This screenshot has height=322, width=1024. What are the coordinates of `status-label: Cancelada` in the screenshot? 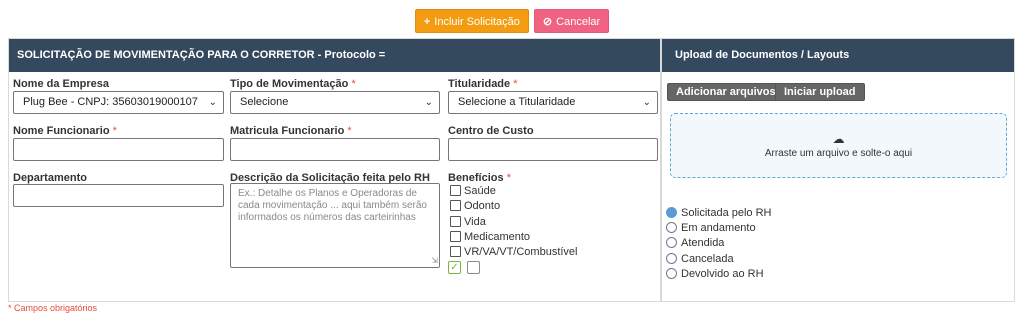 It's located at (707, 259).